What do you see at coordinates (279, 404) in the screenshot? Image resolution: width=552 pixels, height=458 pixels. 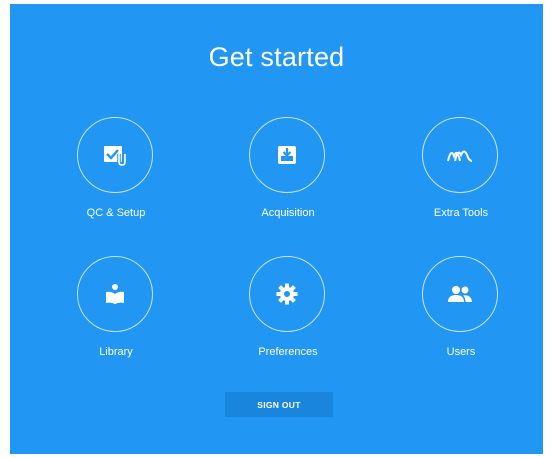 I see `sign-out-button: SIGN OUT` at bounding box center [279, 404].